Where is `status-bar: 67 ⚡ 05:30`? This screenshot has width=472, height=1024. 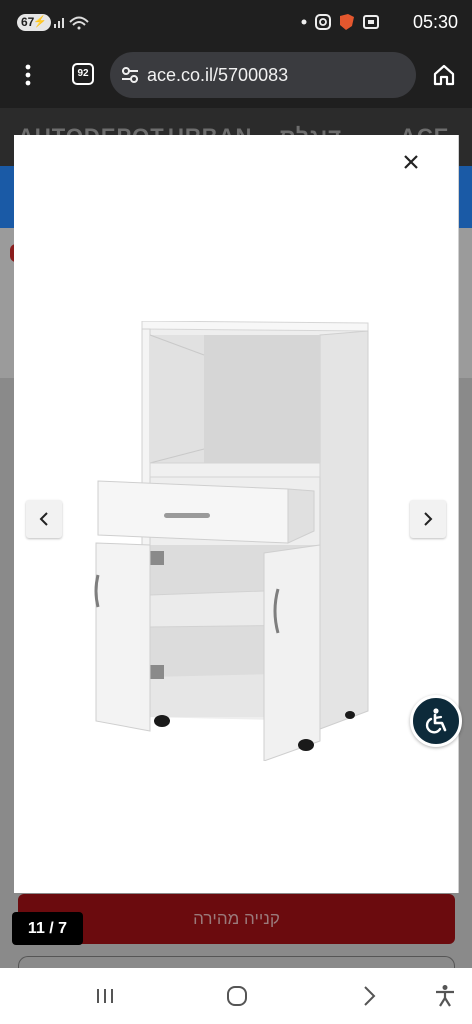 status-bar: 67 ⚡ 05:30 is located at coordinates (236, 22).